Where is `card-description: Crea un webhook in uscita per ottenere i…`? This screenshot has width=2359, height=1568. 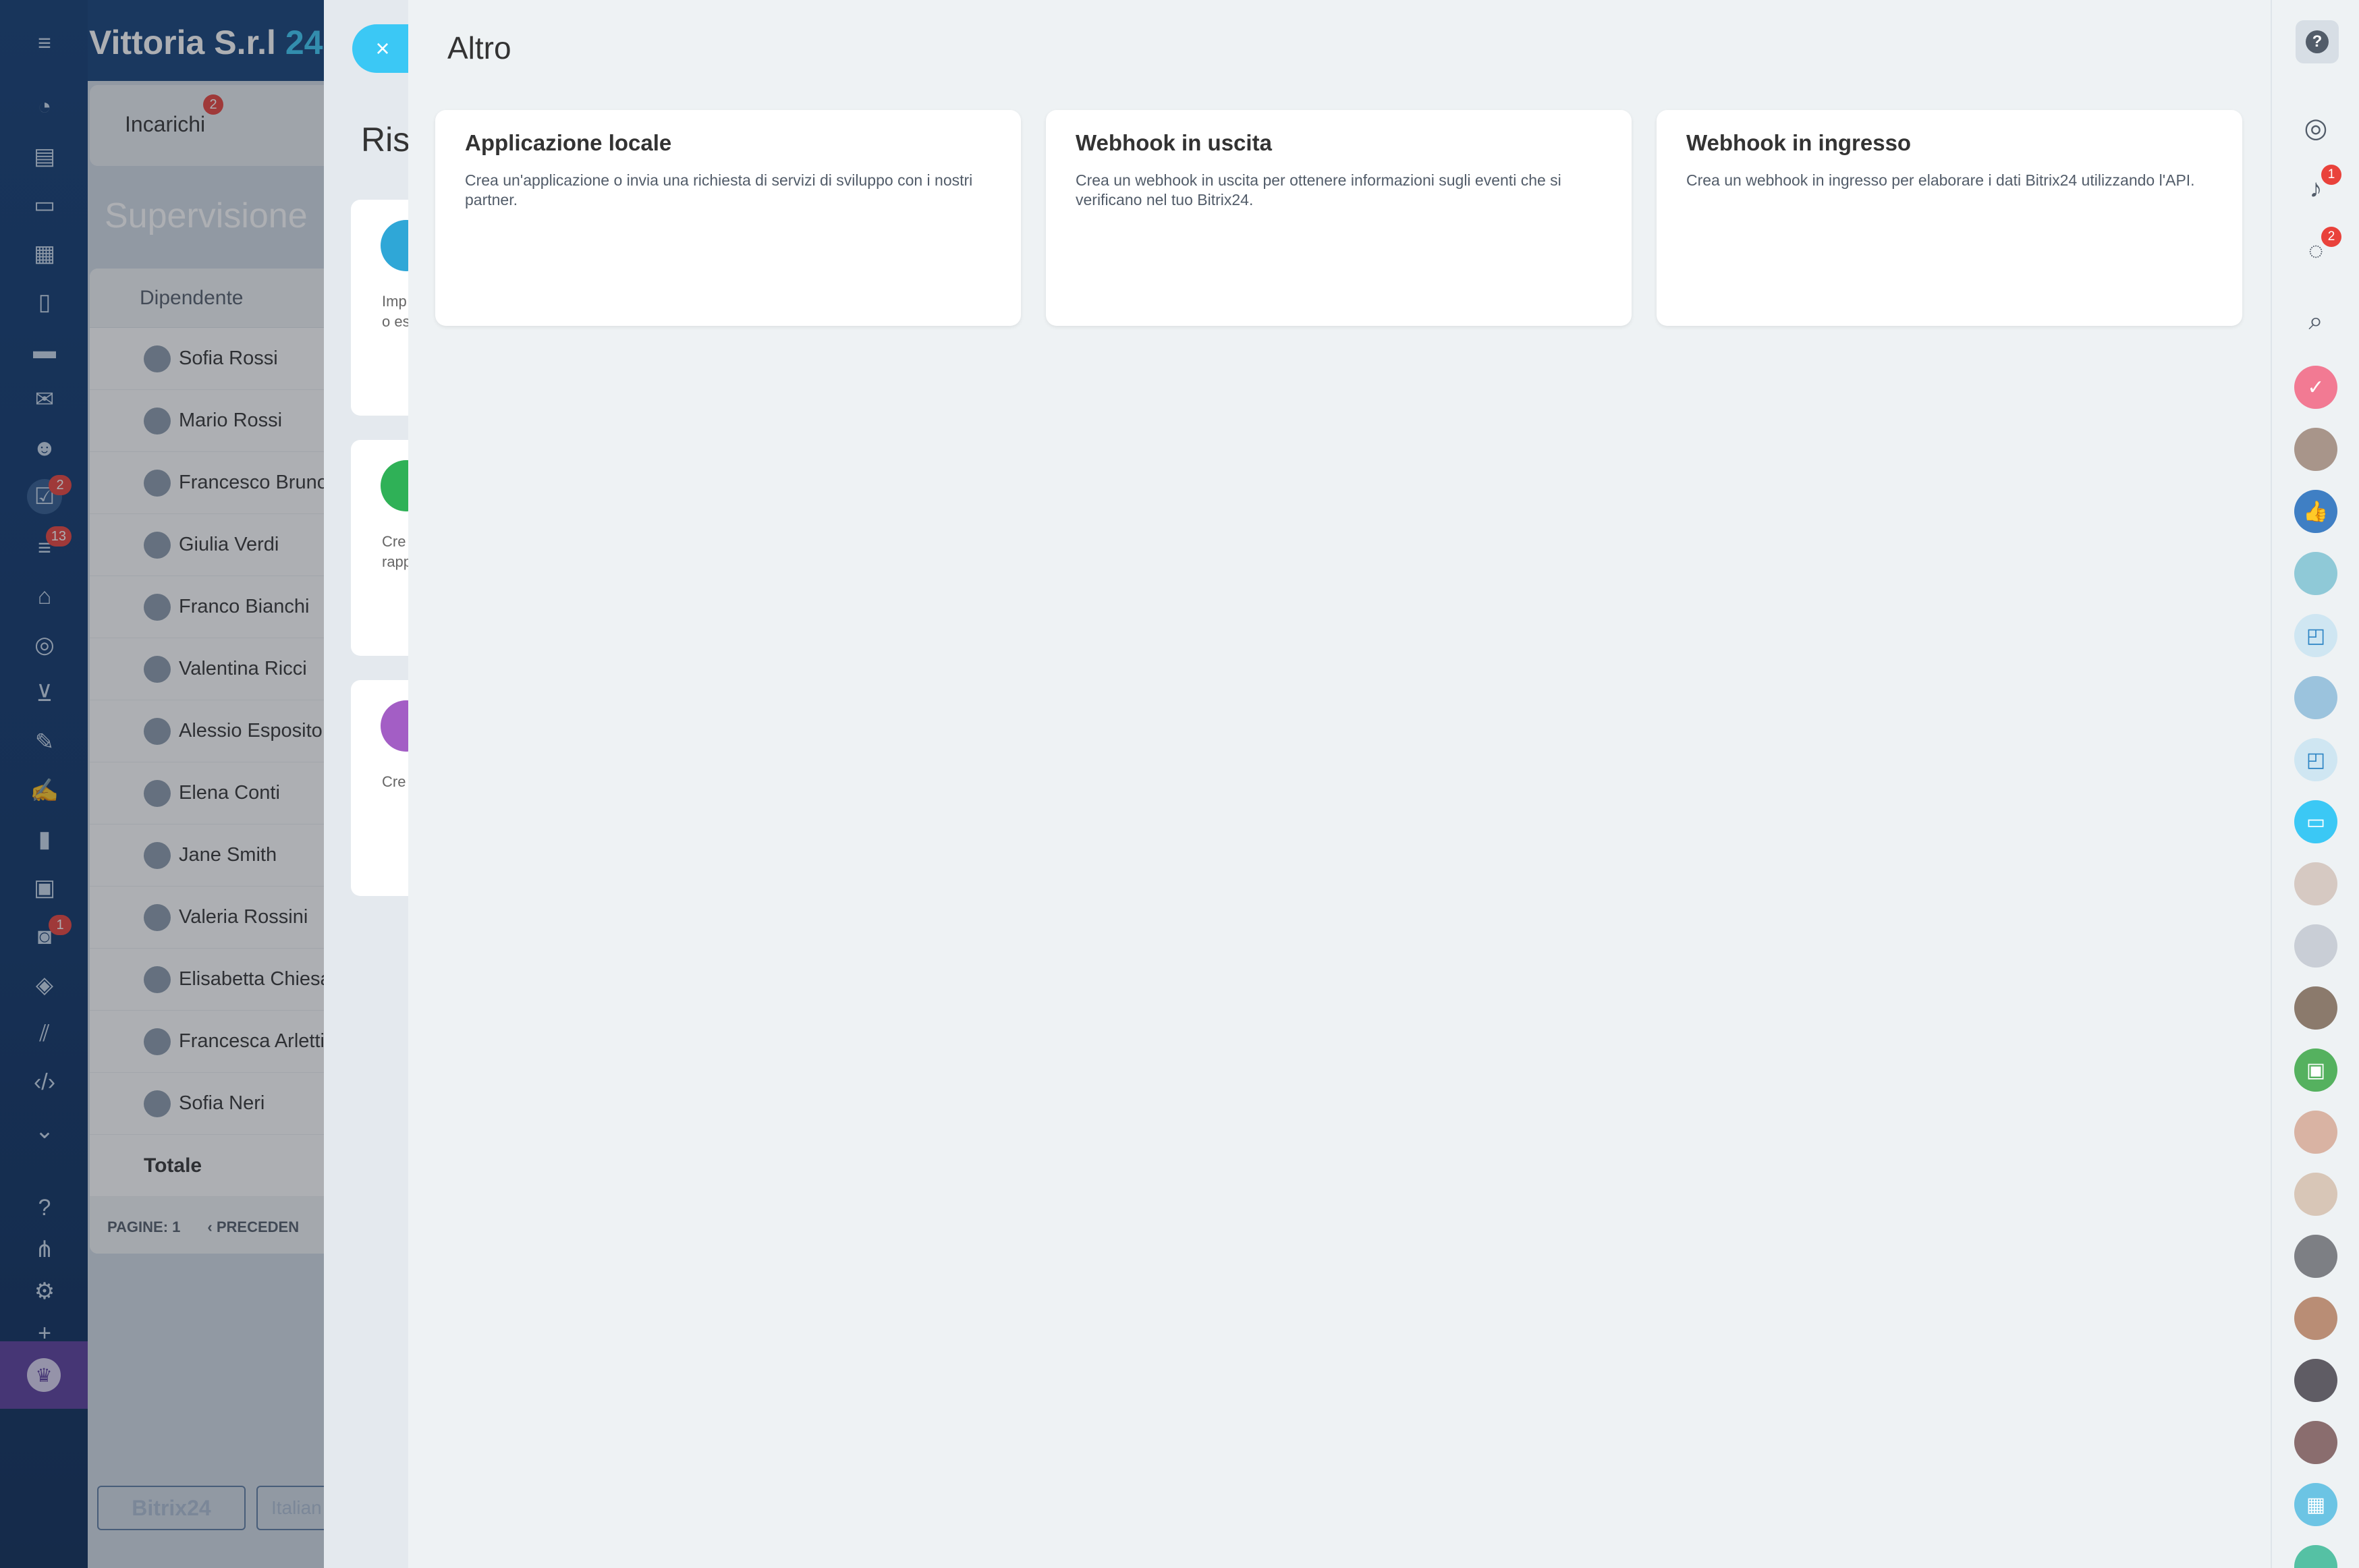 card-description: Crea un webhook in uscita per ottenere i… is located at coordinates (1319, 189).